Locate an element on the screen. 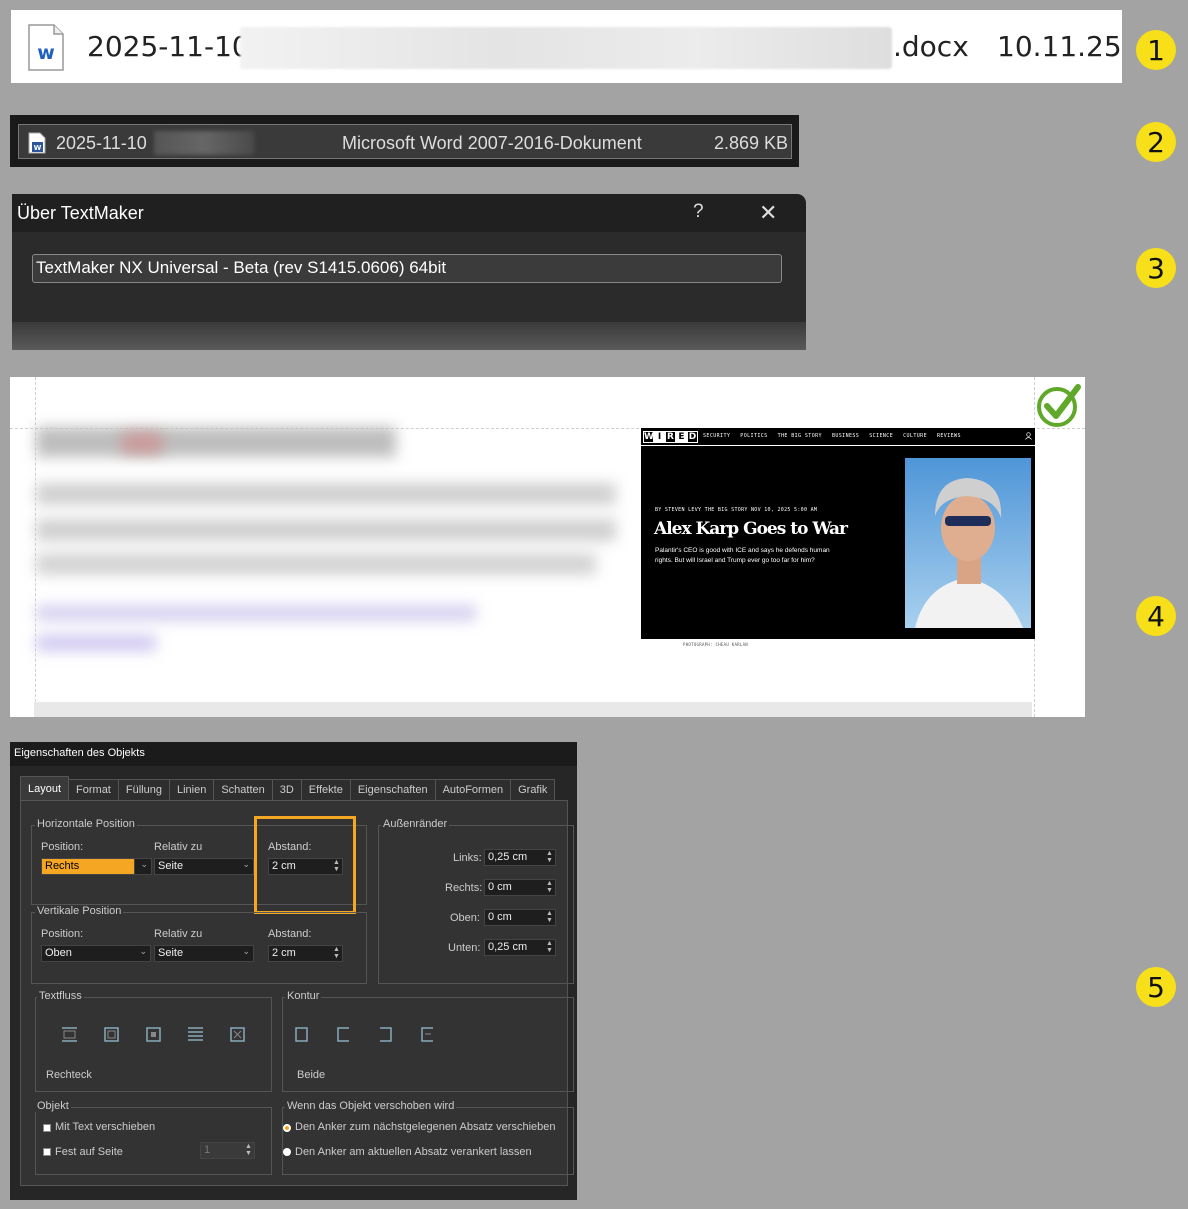 The height and width of the screenshot is (1209, 1188). contour-largest-icon is located at coordinates (427, 1034).